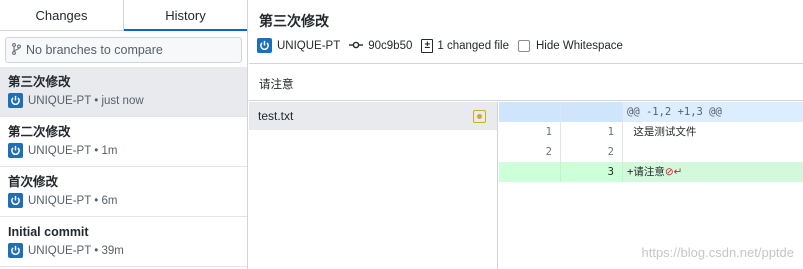 The width and height of the screenshot is (803, 269). What do you see at coordinates (33, 182) in the screenshot?
I see `commit-title: 首次修改` at bounding box center [33, 182].